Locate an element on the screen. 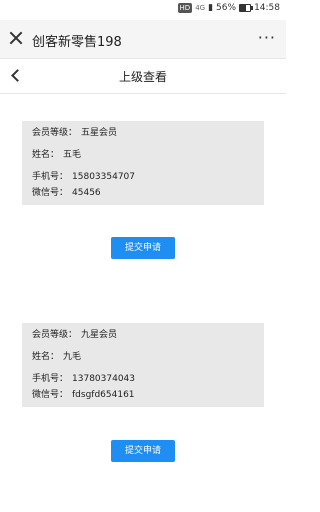 This screenshot has height=512, width=320. member-level-value: 九星会员 is located at coordinates (99, 335).